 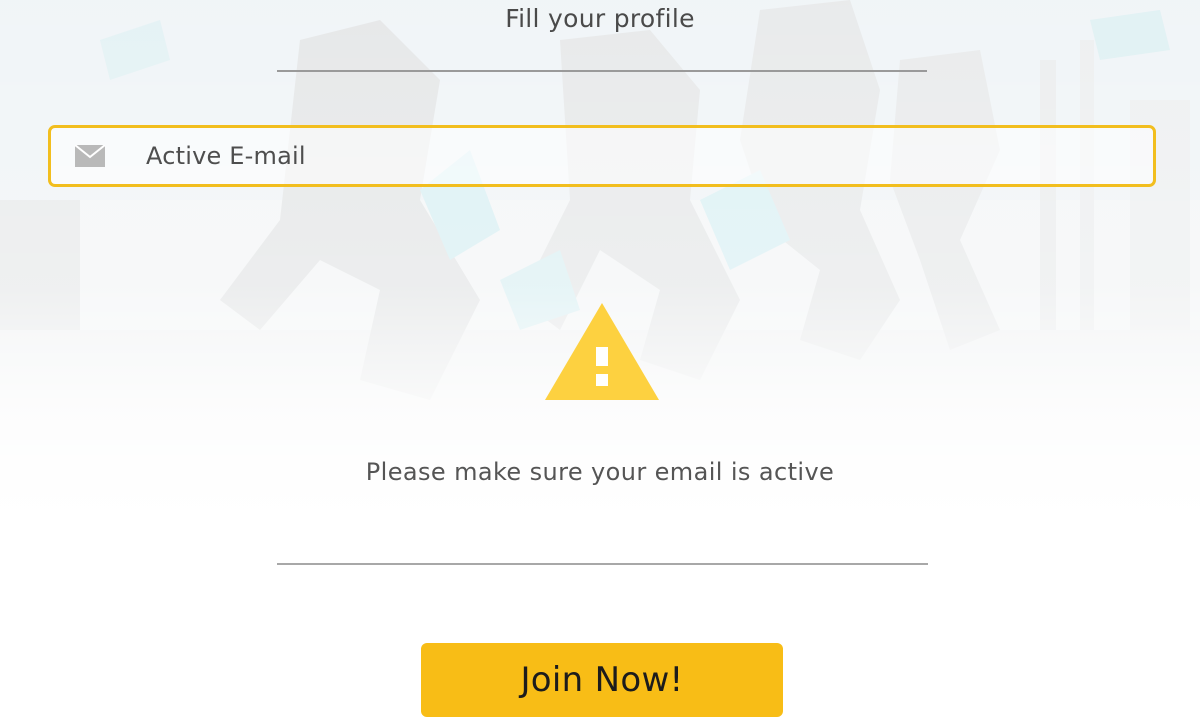 I want to click on divider-bottom, so click(x=602, y=564).